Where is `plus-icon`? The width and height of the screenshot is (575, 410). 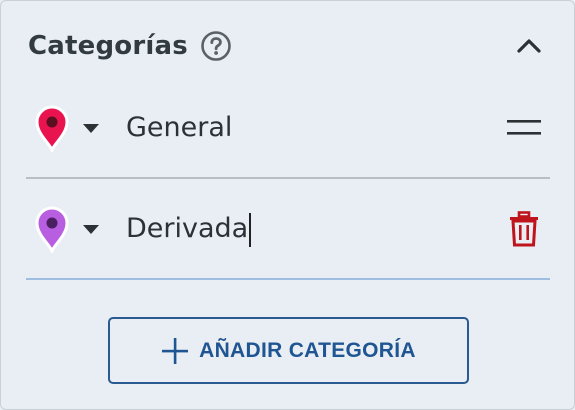
plus-icon is located at coordinates (175, 351).